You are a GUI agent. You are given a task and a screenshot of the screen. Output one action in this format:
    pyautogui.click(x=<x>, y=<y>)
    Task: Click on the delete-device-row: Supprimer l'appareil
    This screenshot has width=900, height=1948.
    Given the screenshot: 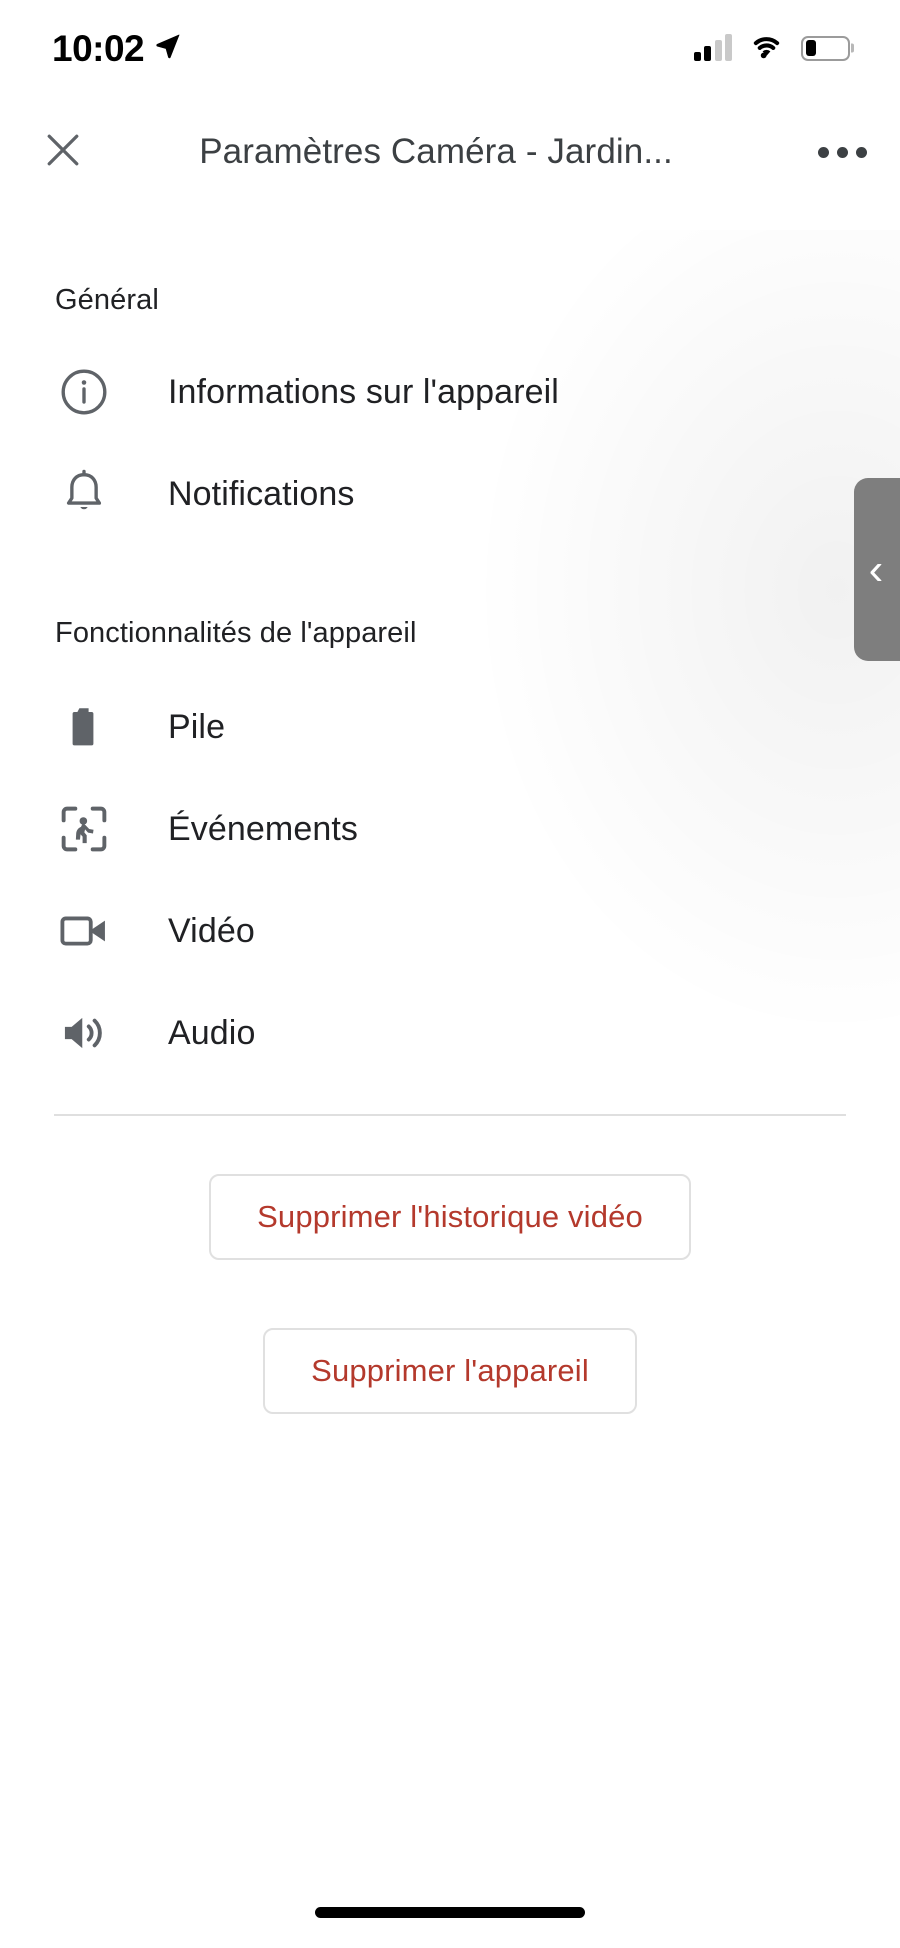 What is the action you would take?
    pyautogui.click(x=450, y=1371)
    